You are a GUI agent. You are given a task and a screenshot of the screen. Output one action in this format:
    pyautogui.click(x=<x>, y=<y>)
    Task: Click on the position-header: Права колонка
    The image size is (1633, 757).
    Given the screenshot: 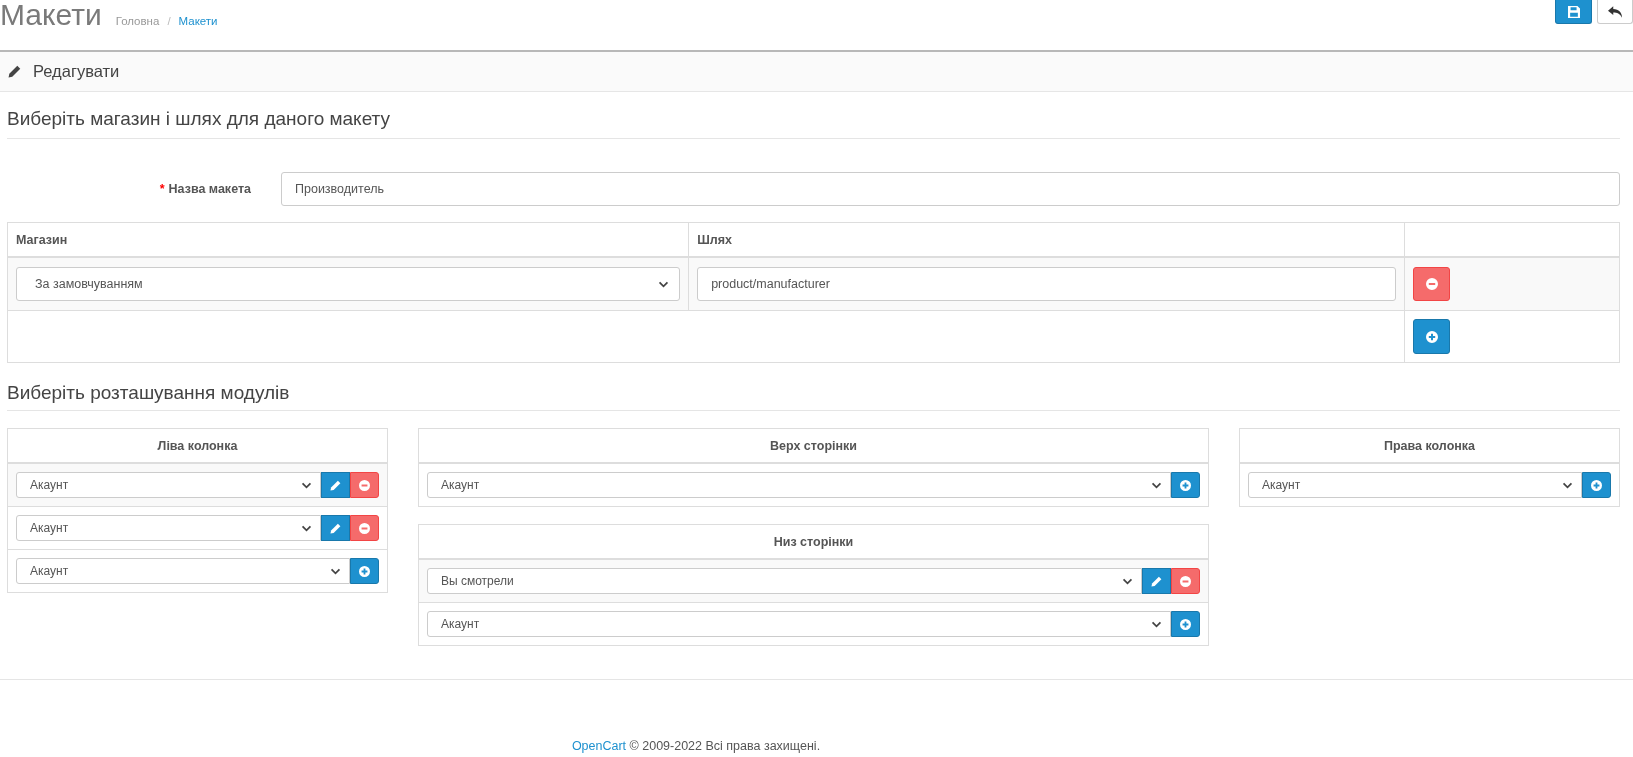 What is the action you would take?
    pyautogui.click(x=1429, y=446)
    